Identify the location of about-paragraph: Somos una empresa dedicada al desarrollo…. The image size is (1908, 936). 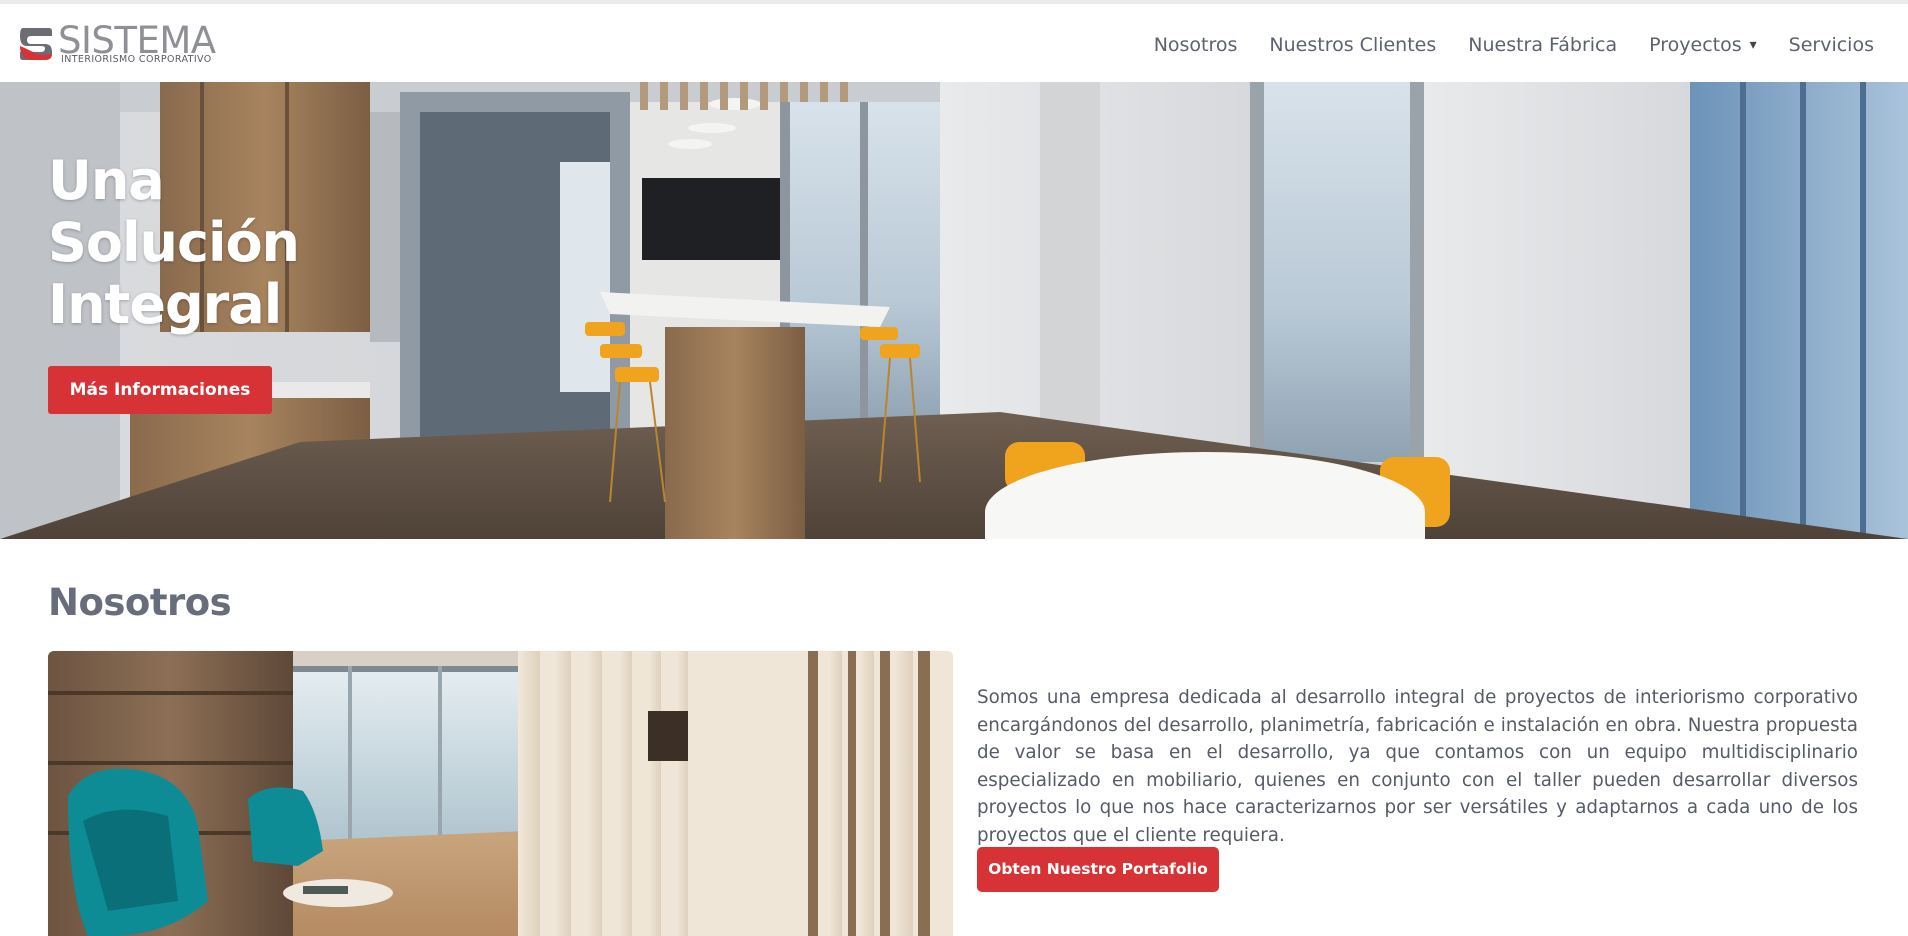
(1417, 766).